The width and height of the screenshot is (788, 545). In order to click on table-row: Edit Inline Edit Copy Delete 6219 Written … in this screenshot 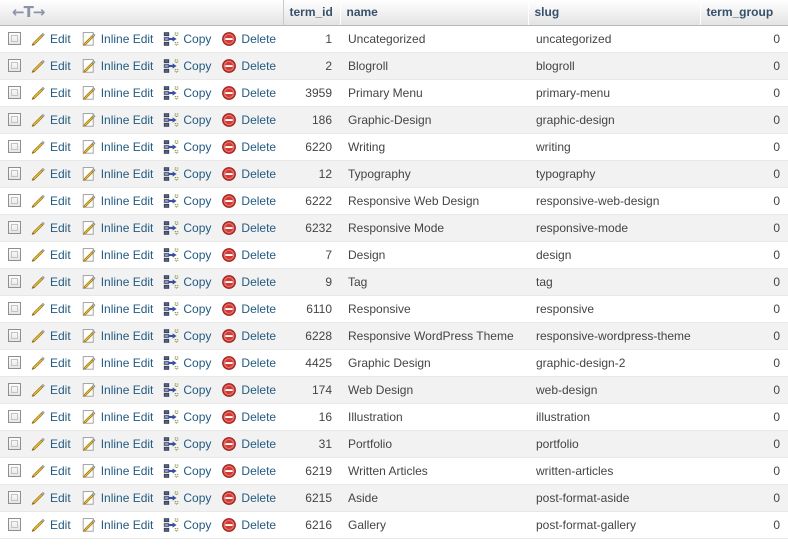, I will do `click(394, 471)`.